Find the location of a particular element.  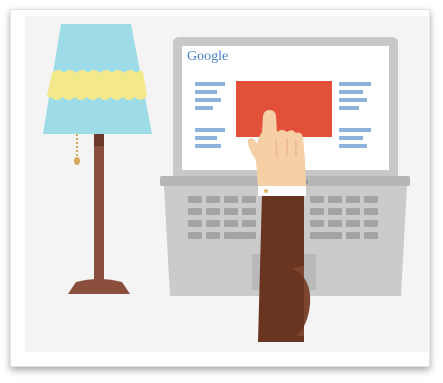

lamp-base is located at coordinates (99, 286).